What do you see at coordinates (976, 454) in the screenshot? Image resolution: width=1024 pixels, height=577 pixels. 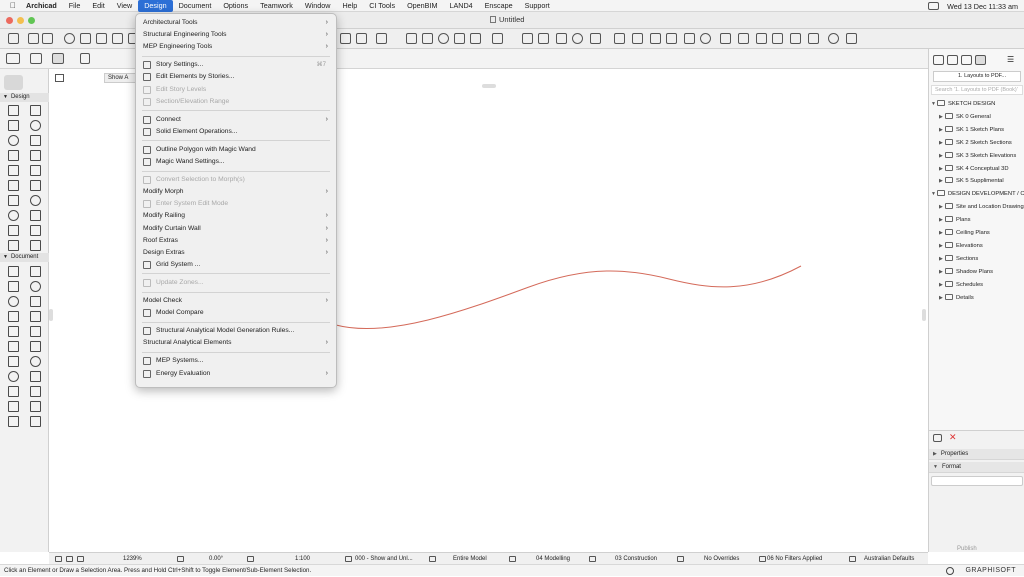 I see `properties-header: ▶ Properties` at bounding box center [976, 454].